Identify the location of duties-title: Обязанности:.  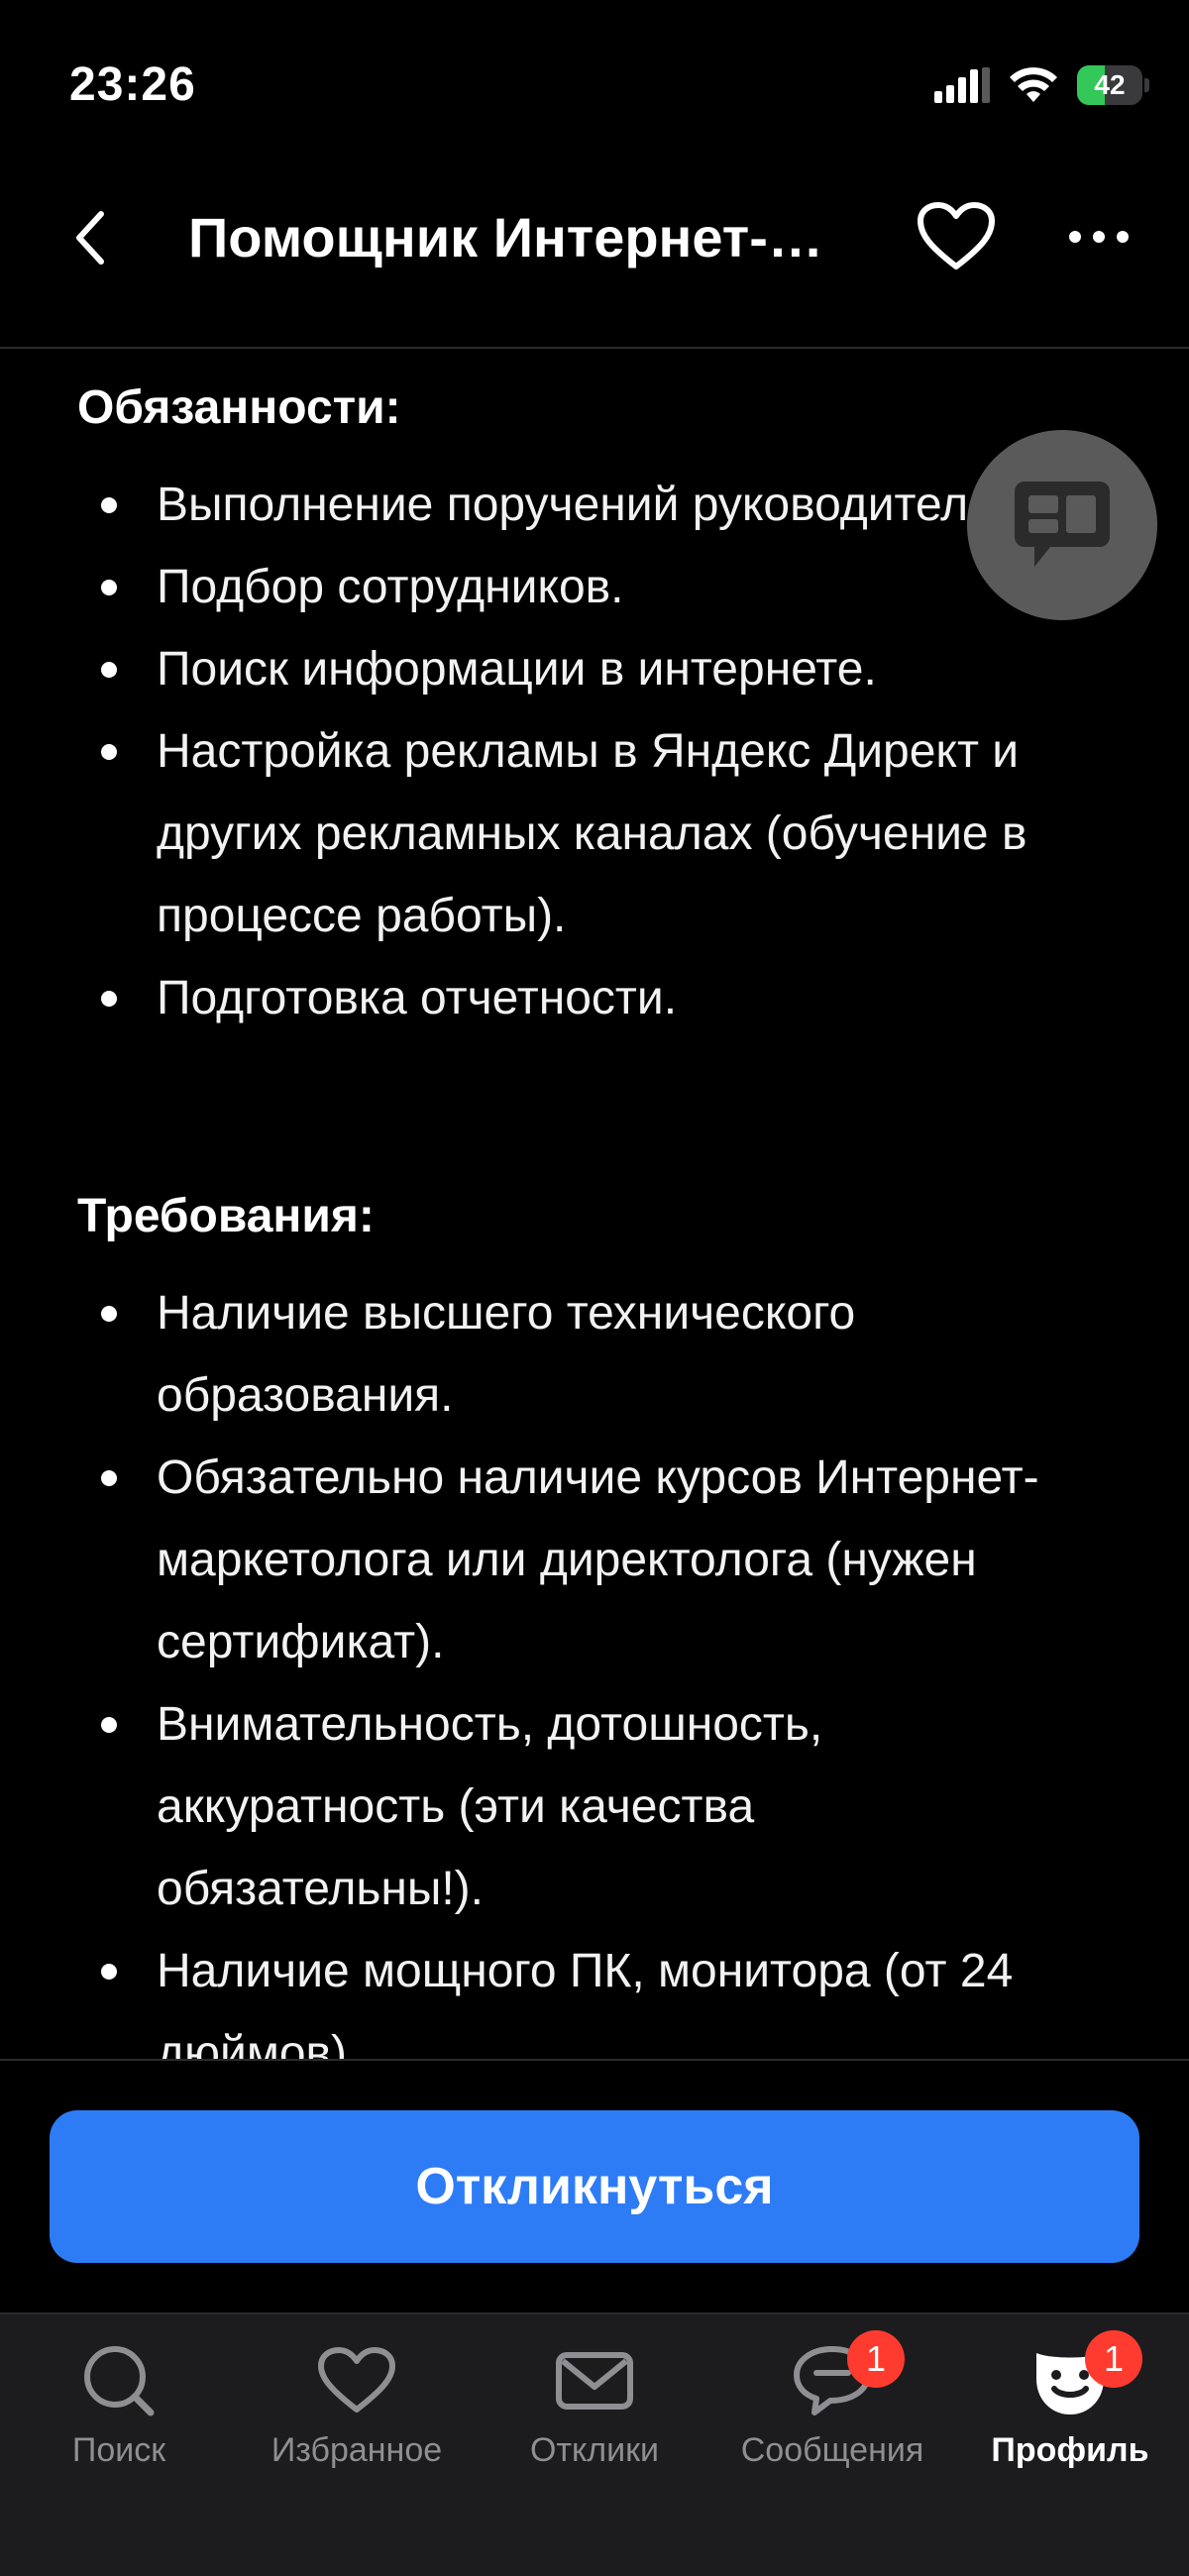
(239, 407).